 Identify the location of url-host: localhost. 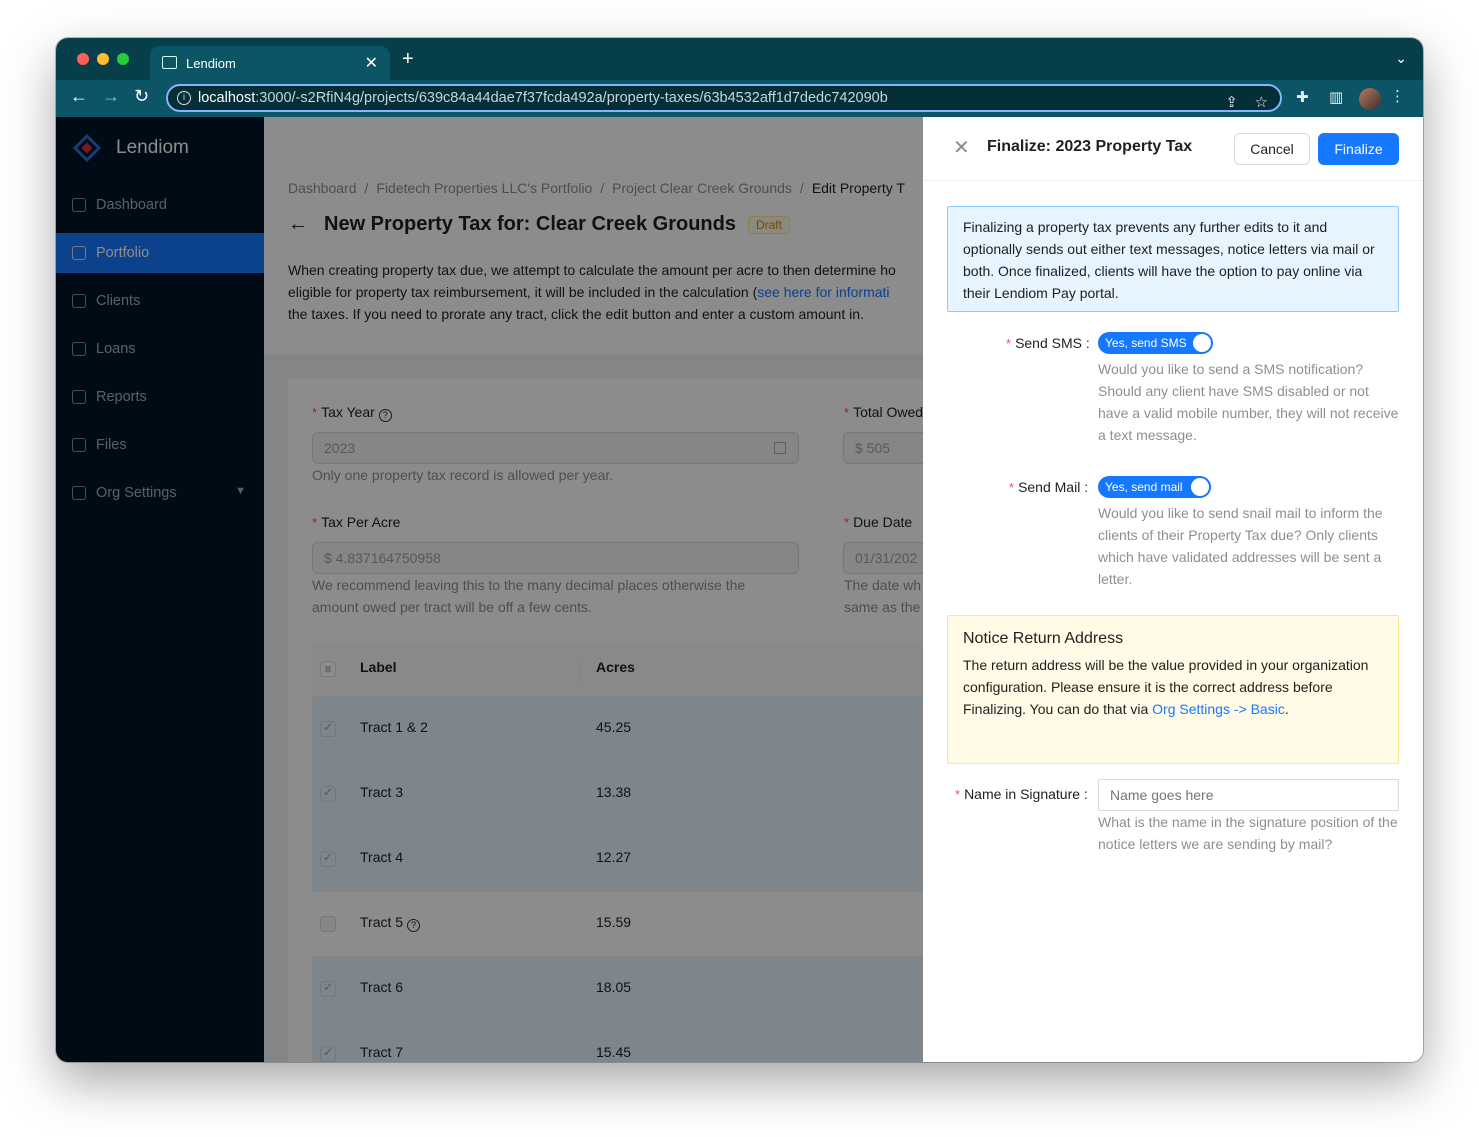
(227, 98).